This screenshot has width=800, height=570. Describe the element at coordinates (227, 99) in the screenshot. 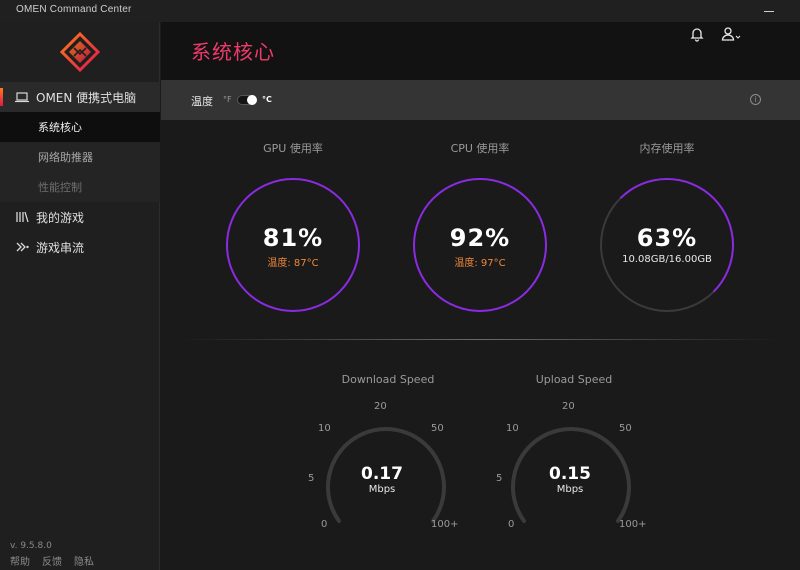

I see `fahrenheit-label: °F` at that location.